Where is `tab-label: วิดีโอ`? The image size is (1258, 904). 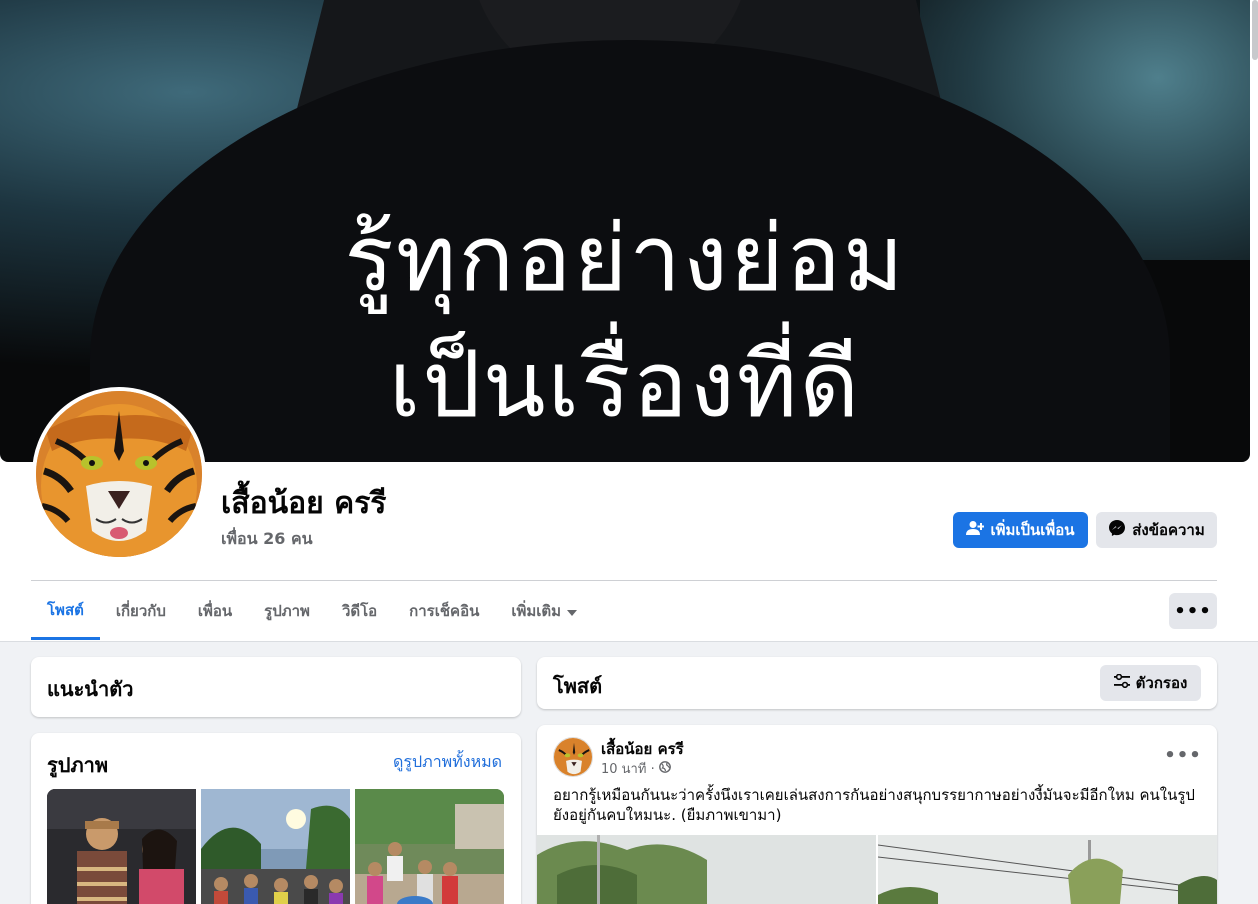
tab-label: วิดีโอ is located at coordinates (359, 611).